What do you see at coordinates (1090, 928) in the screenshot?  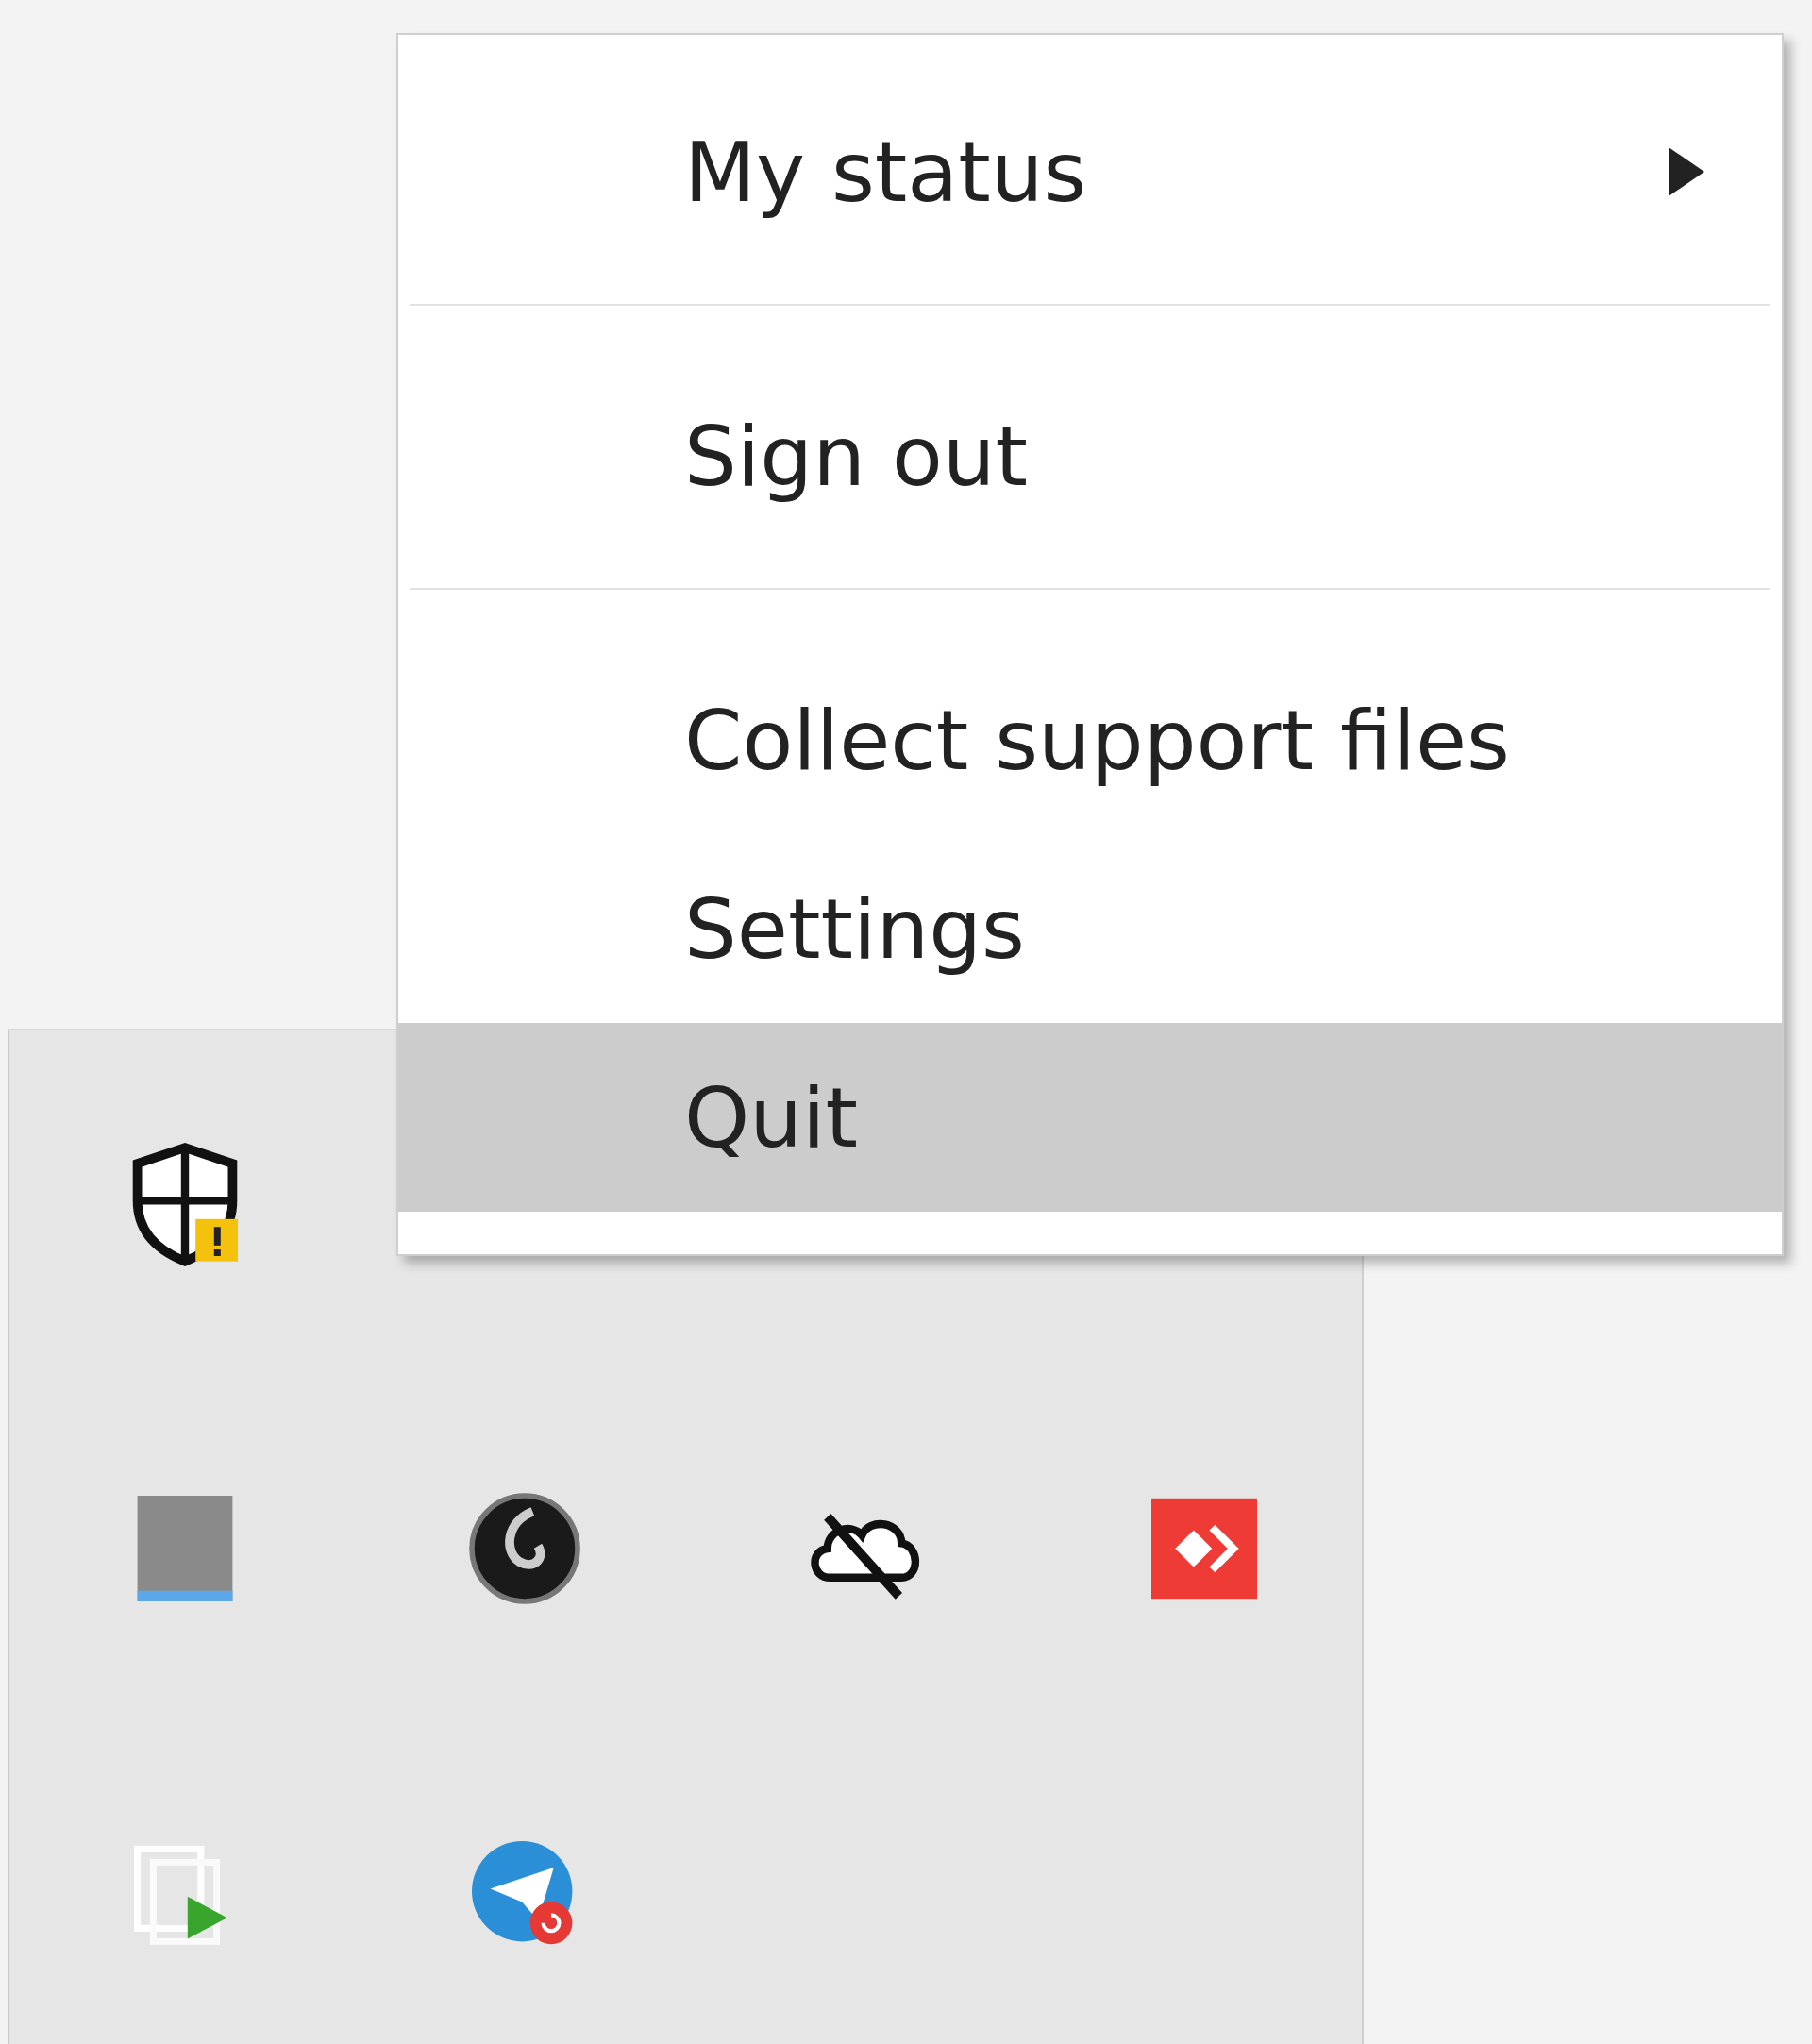 I see `menu-item: Settings` at bounding box center [1090, 928].